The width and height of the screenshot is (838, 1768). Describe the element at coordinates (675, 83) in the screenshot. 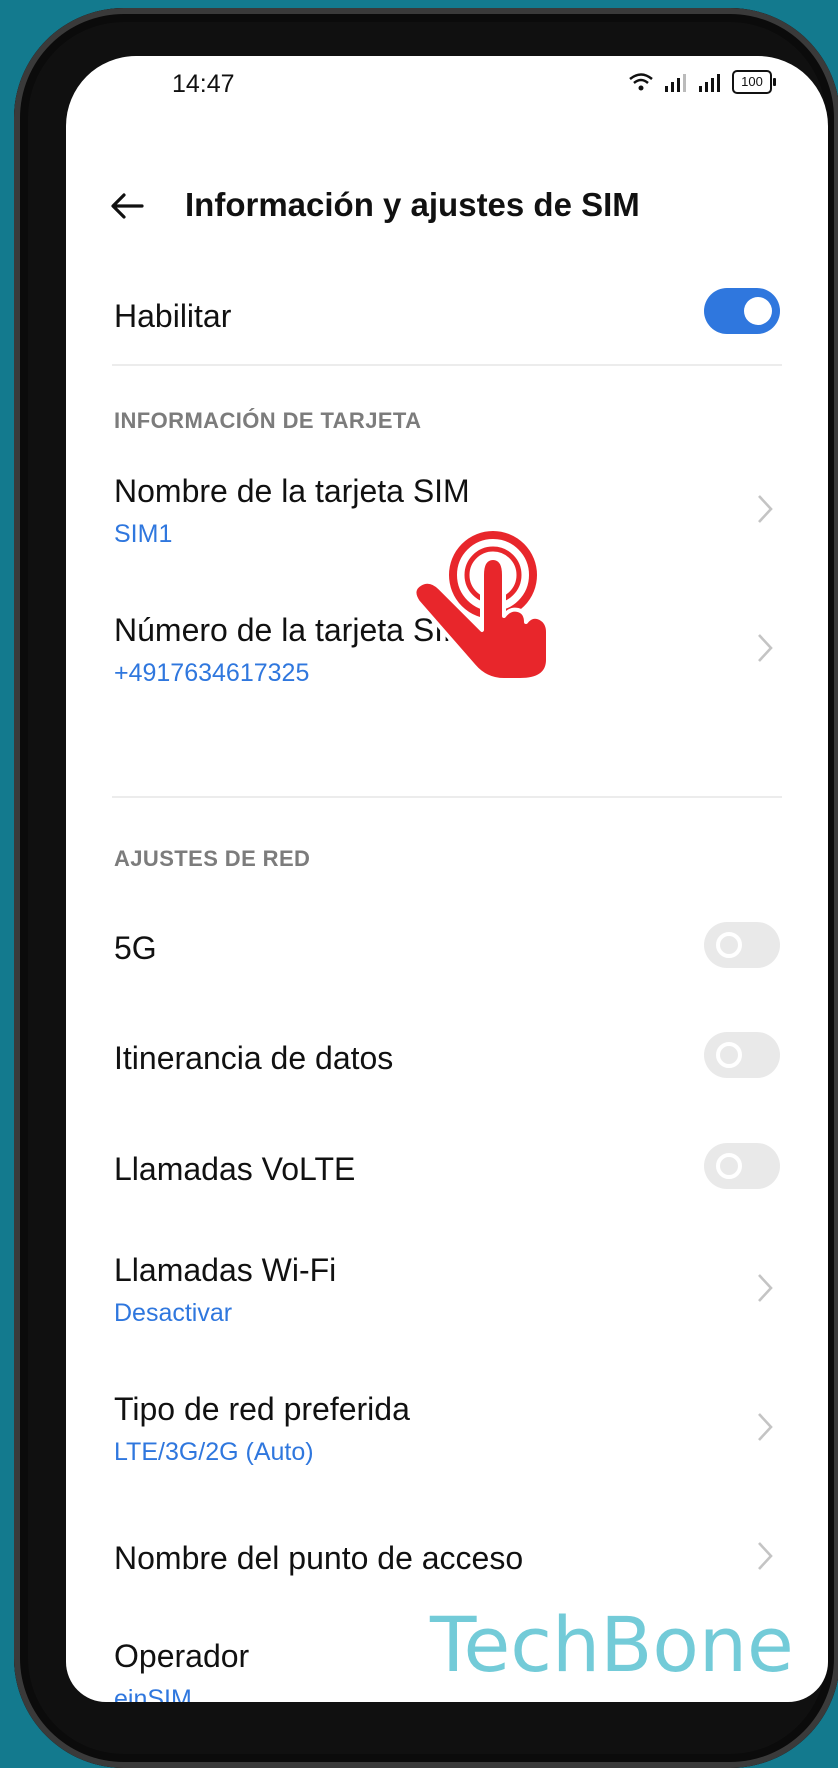

I see `signal-icon` at that location.